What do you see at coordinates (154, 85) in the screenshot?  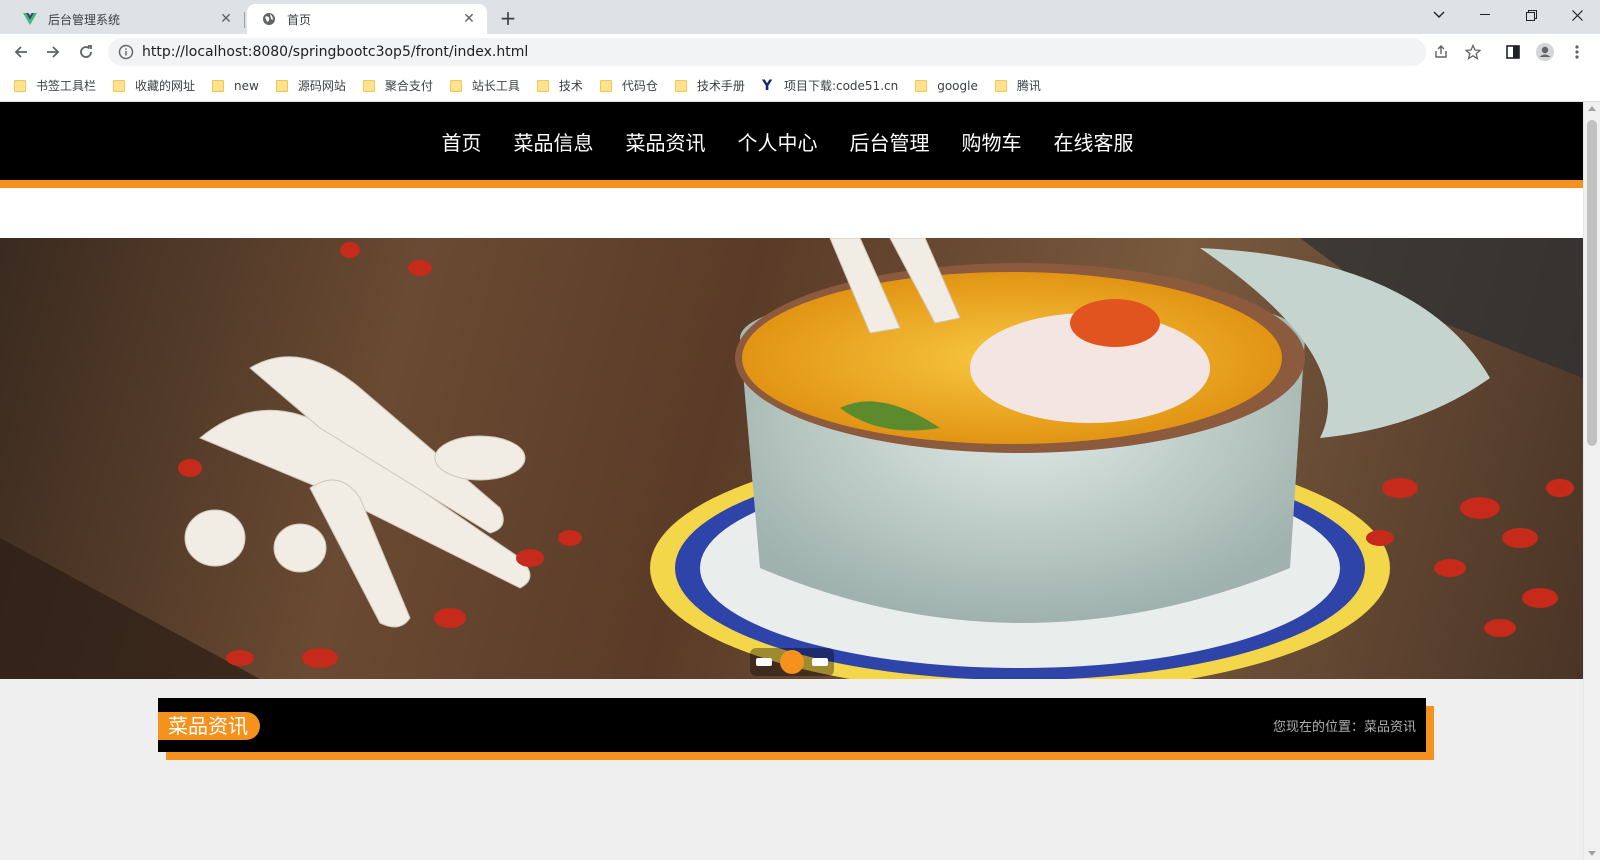 I see `bookmark-item: 收藏的网址` at bounding box center [154, 85].